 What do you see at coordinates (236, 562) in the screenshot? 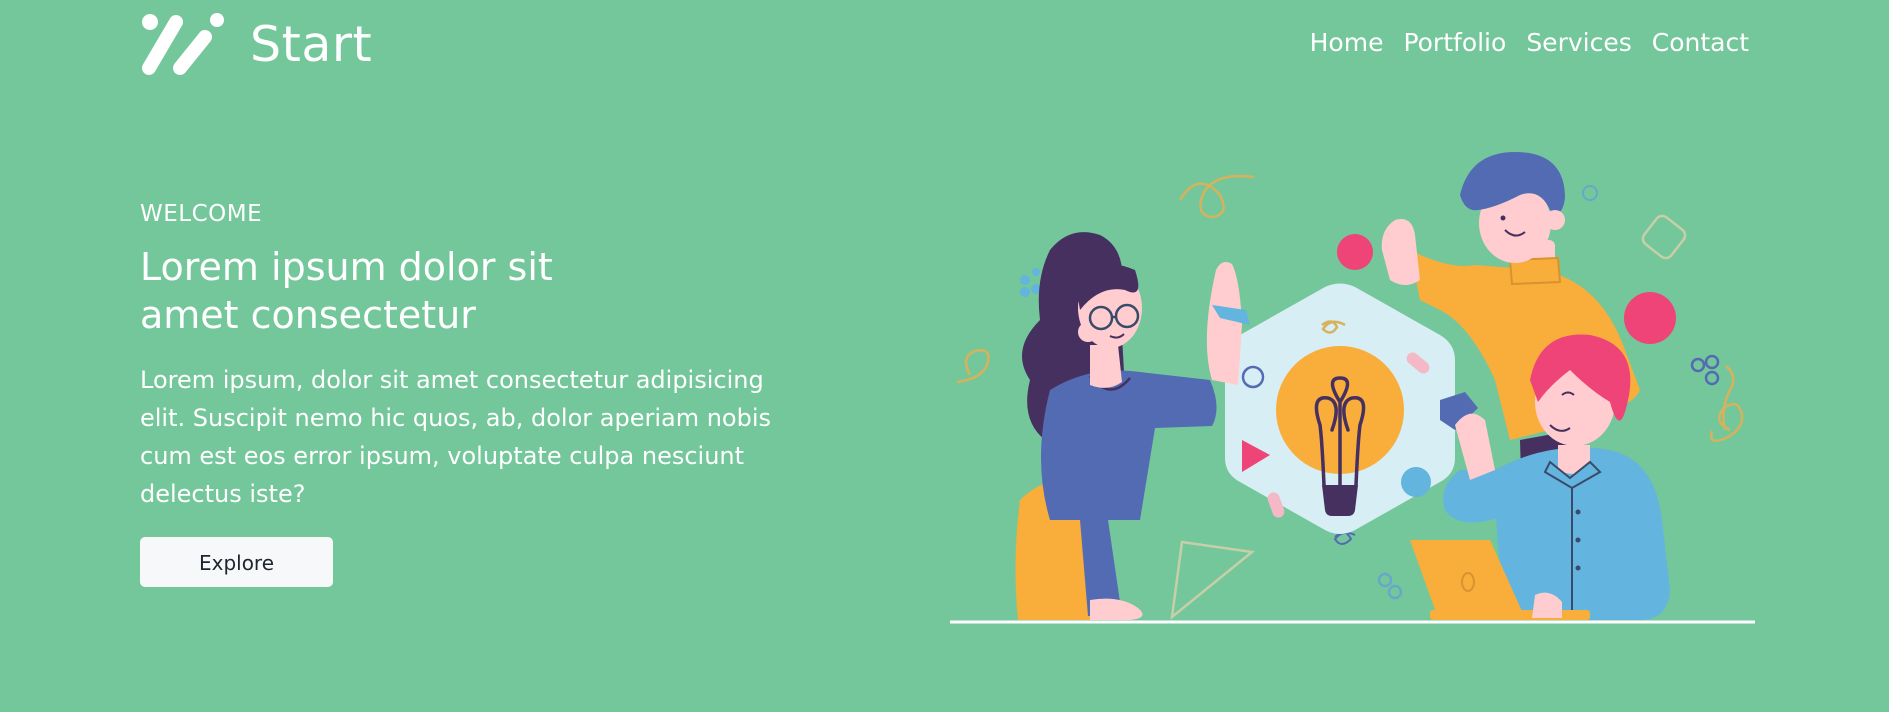
I see `explore-button: Explore` at bounding box center [236, 562].